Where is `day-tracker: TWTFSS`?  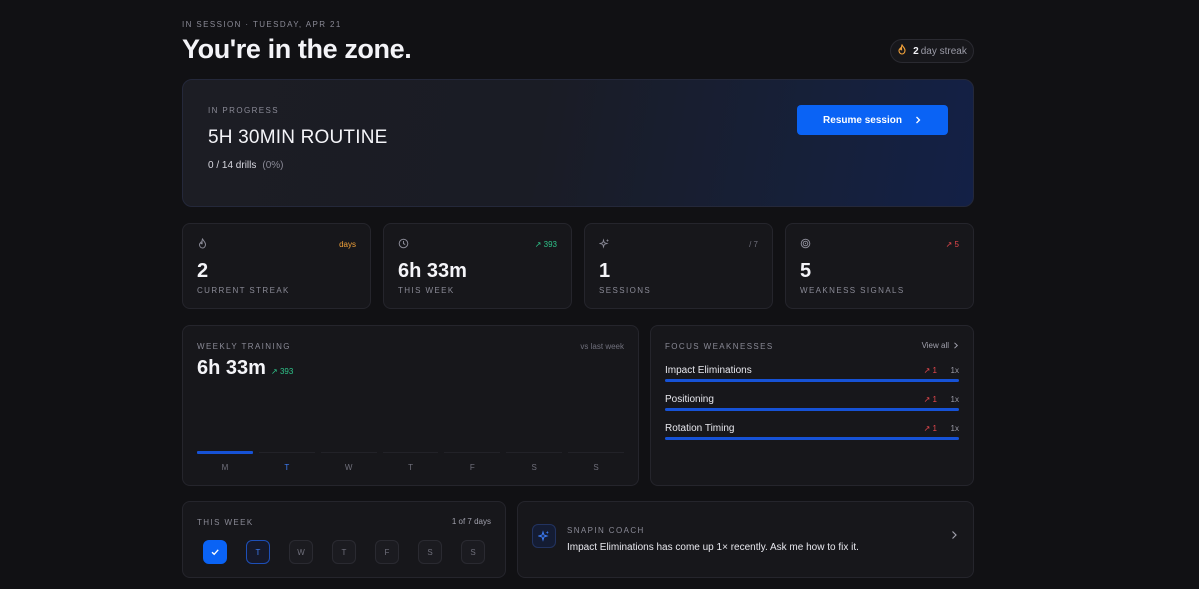 day-tracker: TWTFSS is located at coordinates (344, 552).